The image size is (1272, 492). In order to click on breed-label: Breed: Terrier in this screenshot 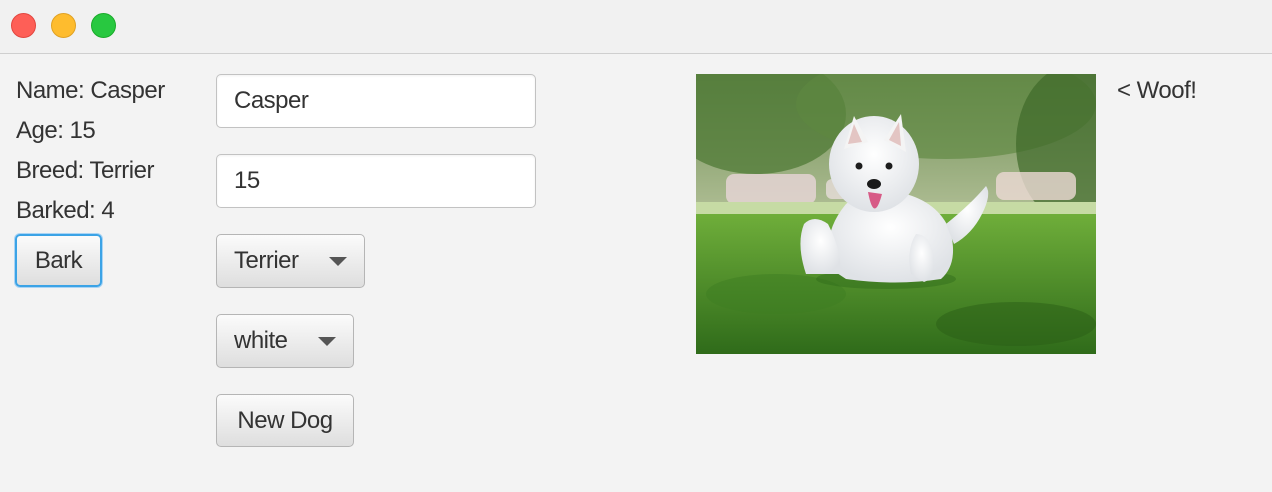, I will do `click(85, 170)`.